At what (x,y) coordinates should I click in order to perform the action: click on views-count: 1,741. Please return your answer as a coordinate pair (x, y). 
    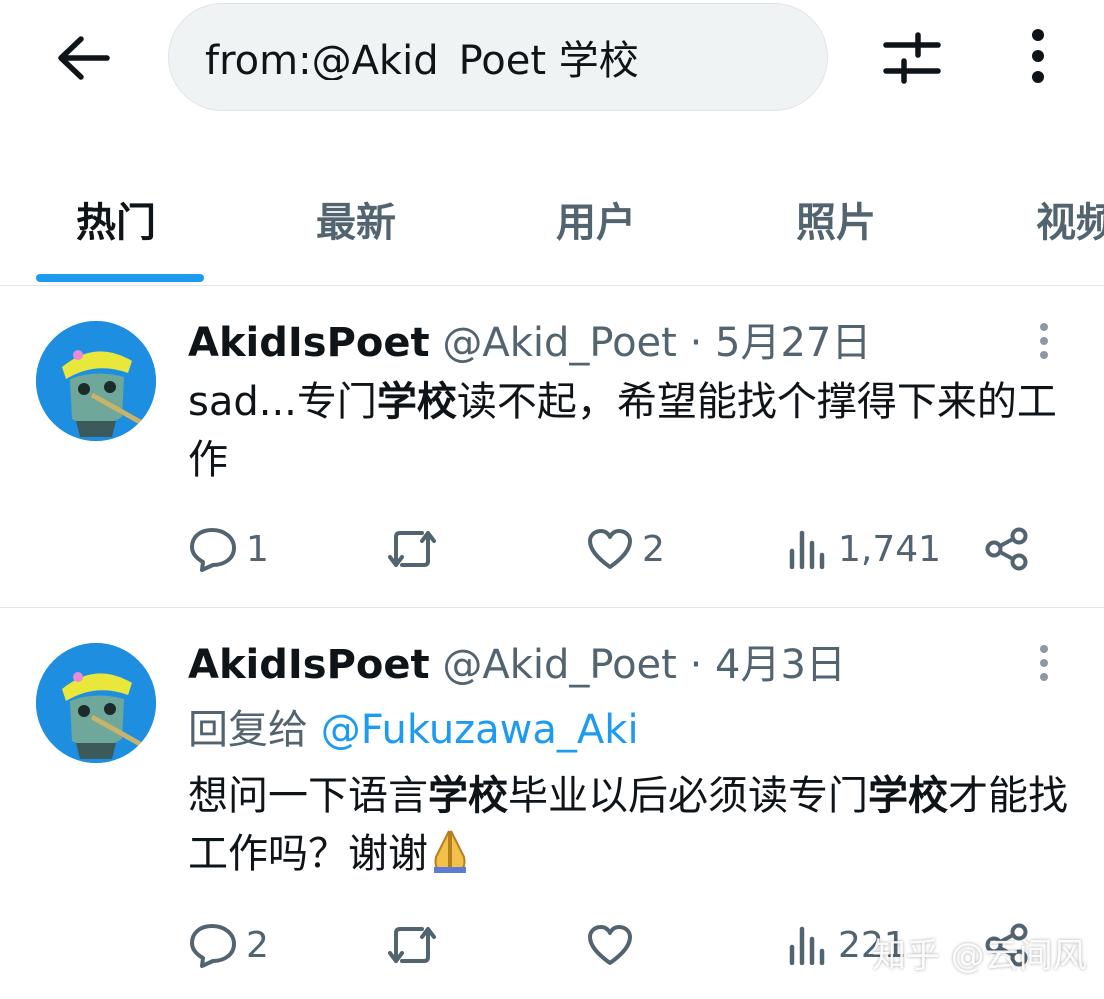
    Looking at the image, I should click on (890, 549).